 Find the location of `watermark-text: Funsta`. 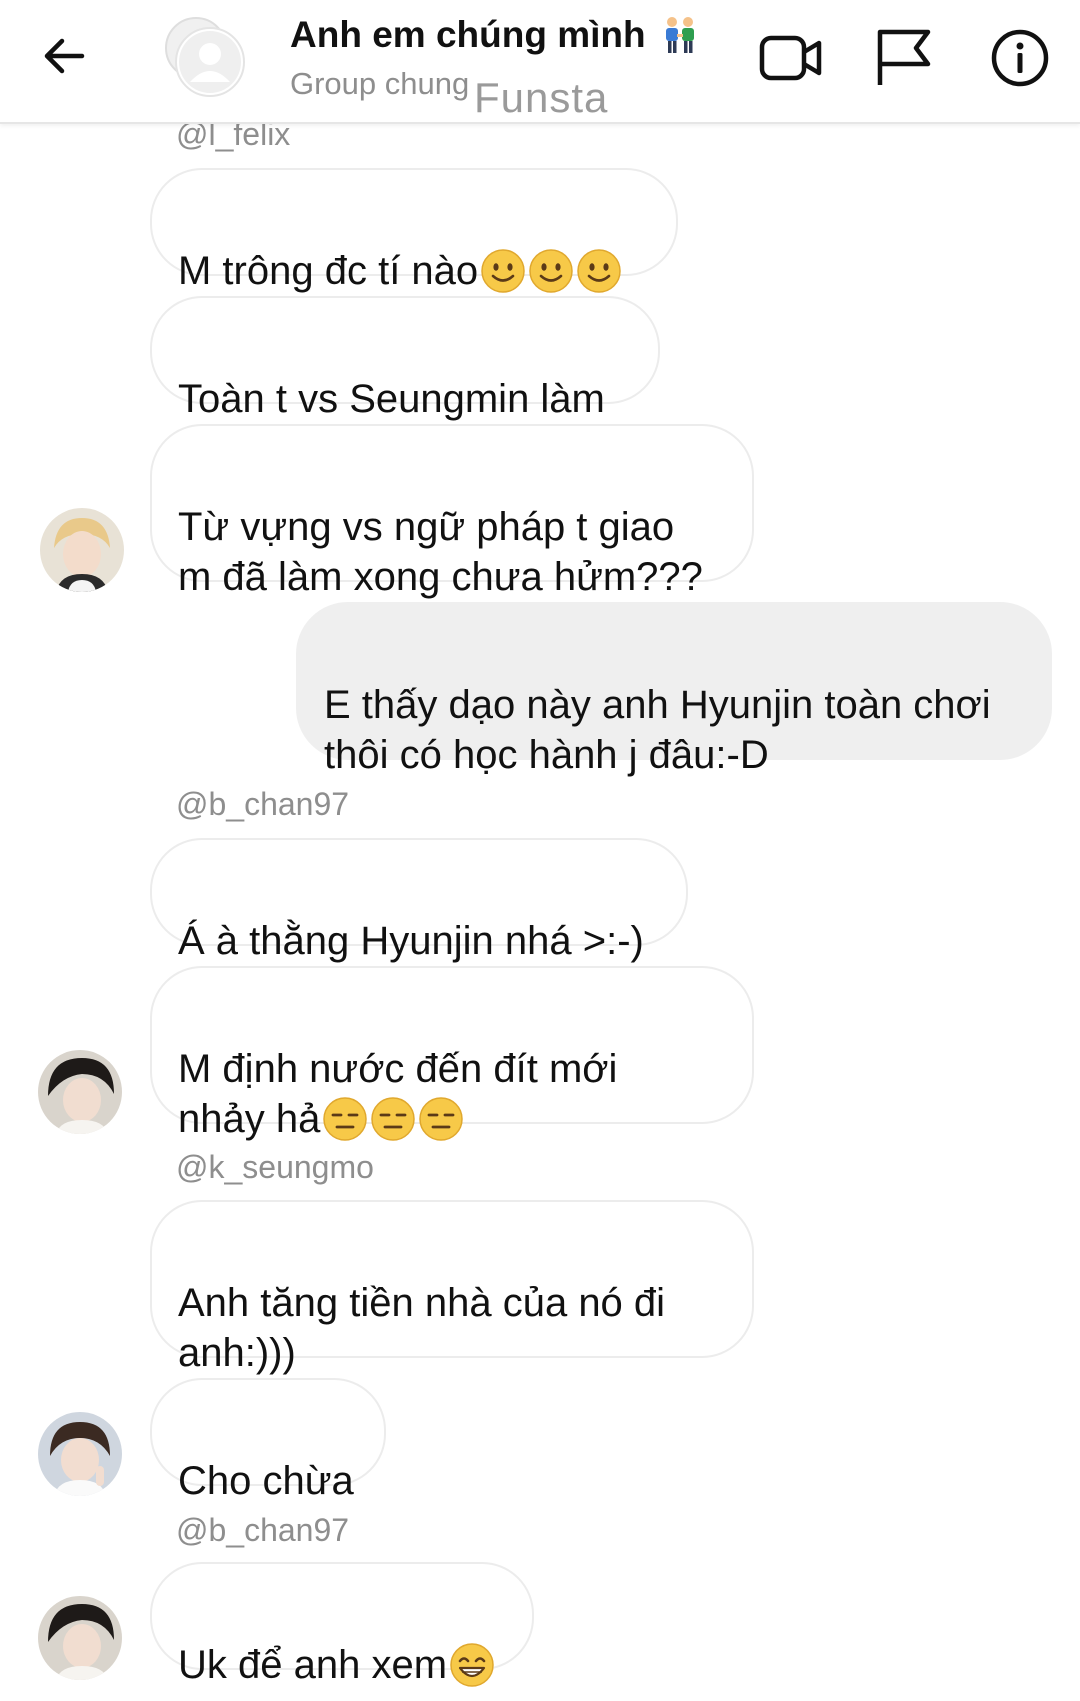

watermark-text: Funsta is located at coordinates (541, 97).